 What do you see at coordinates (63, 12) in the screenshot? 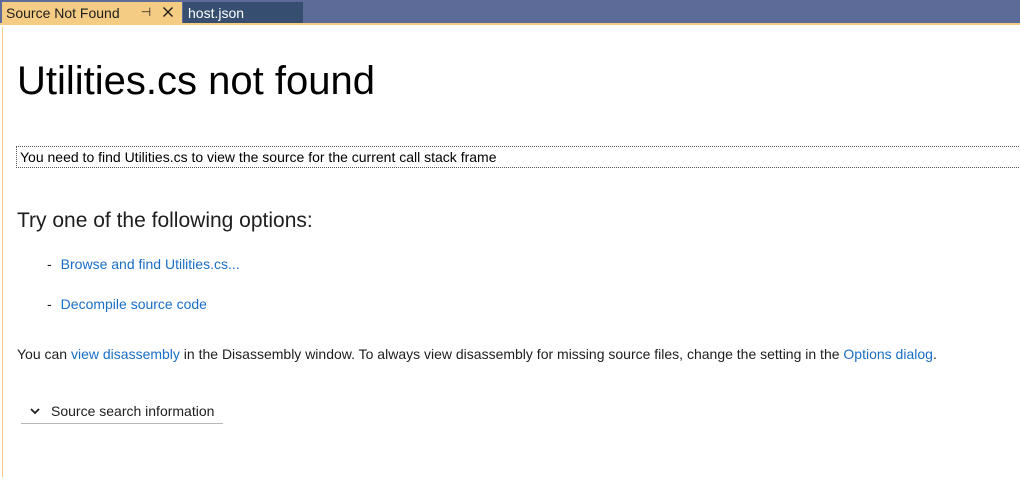
I see `tab-label: Source Not Found` at bounding box center [63, 12].